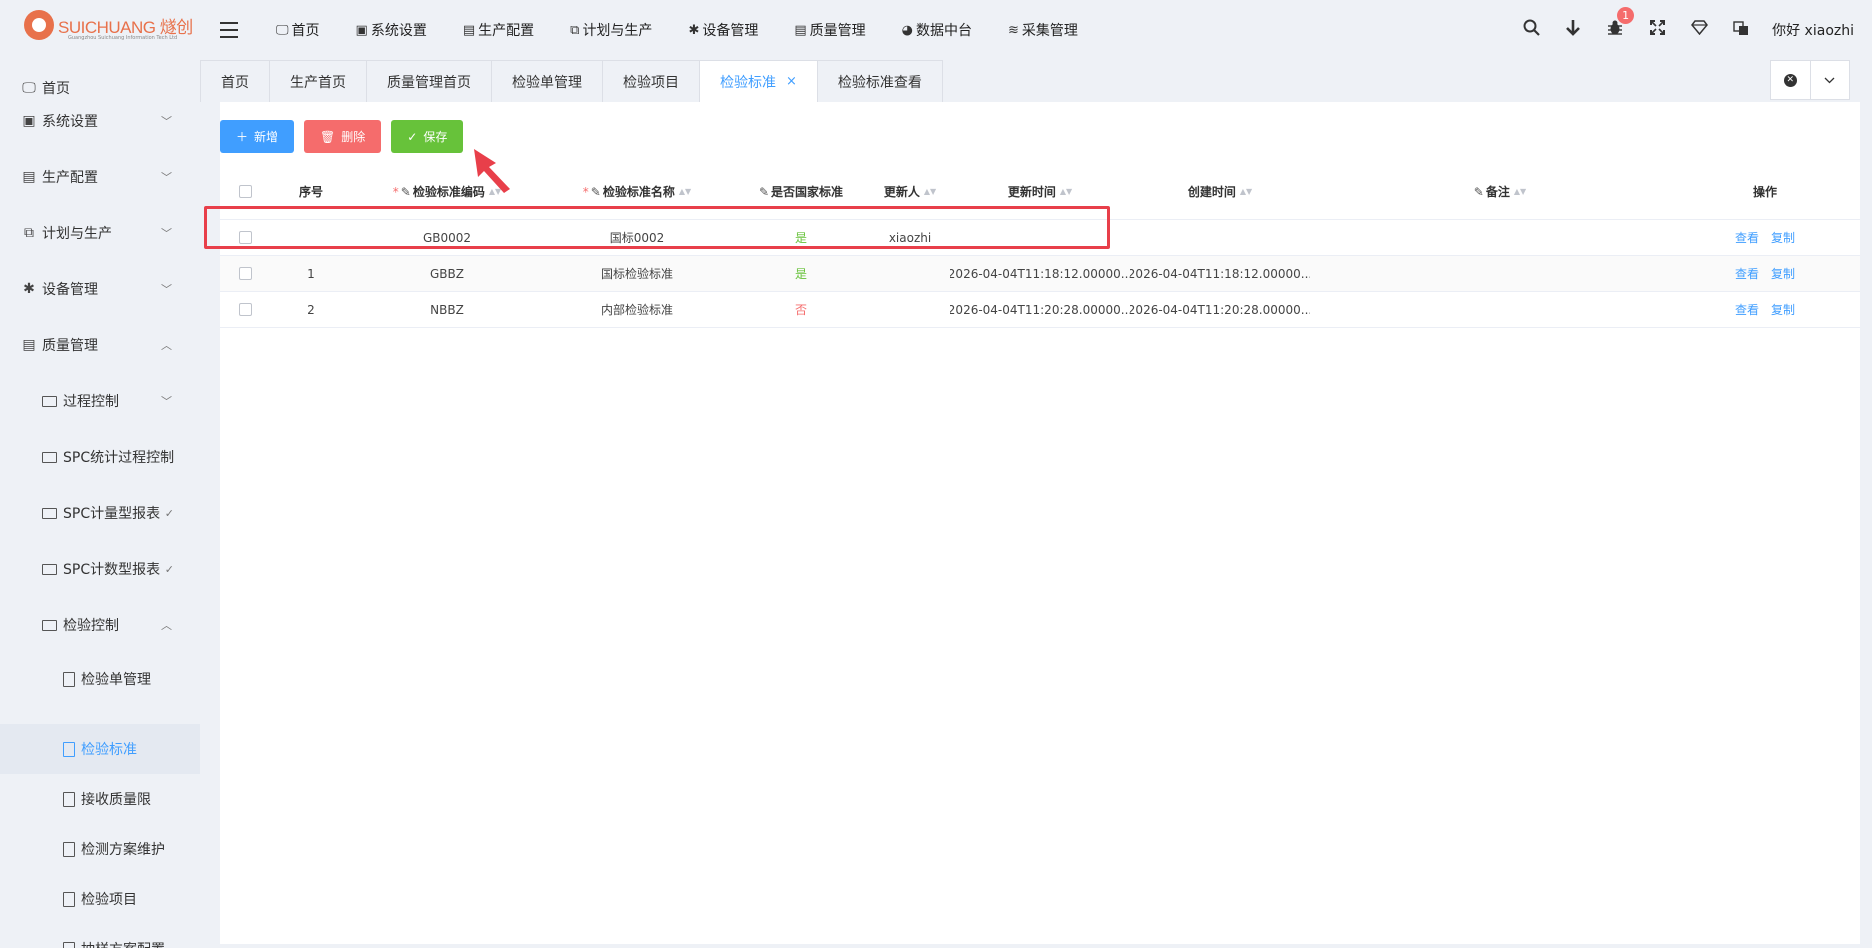 The height and width of the screenshot is (948, 1872). Describe the element at coordinates (1699, 30) in the screenshot. I see `diamond-icon` at that location.